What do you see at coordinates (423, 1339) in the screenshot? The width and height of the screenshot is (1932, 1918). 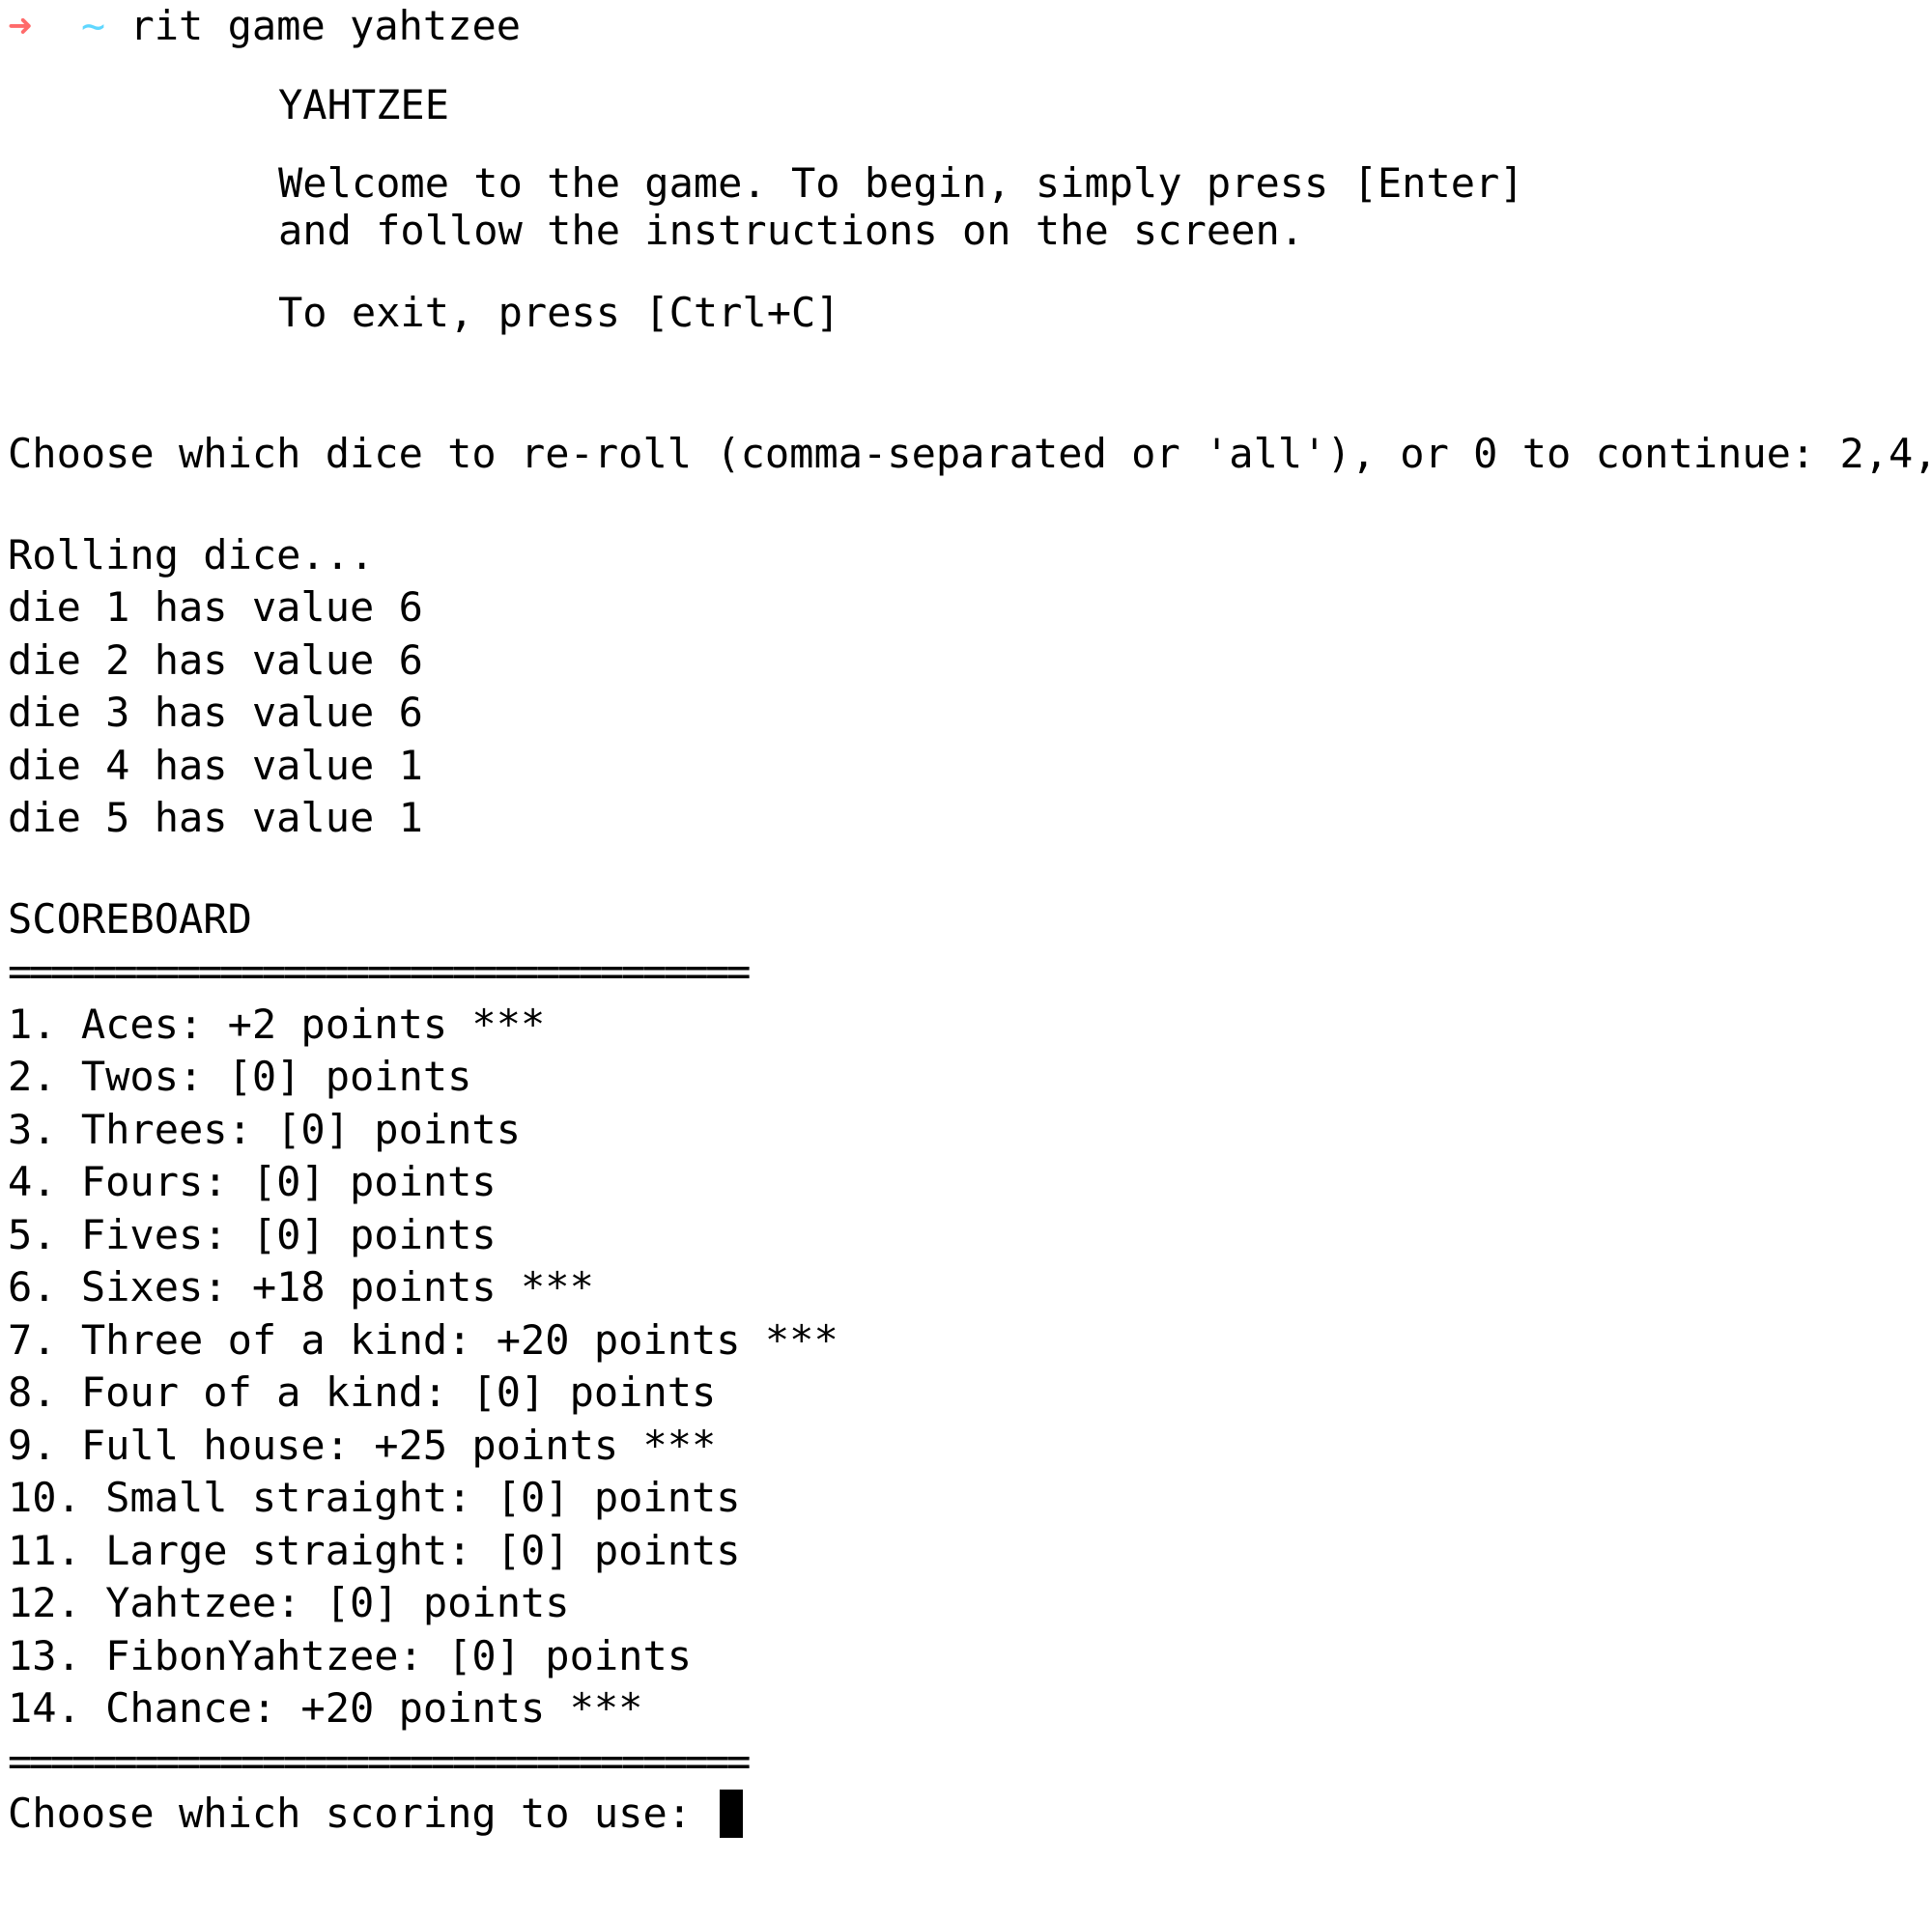 I see `score-entry-three-of-a-kind: 7. Three of a kind: +20 points ***` at bounding box center [423, 1339].